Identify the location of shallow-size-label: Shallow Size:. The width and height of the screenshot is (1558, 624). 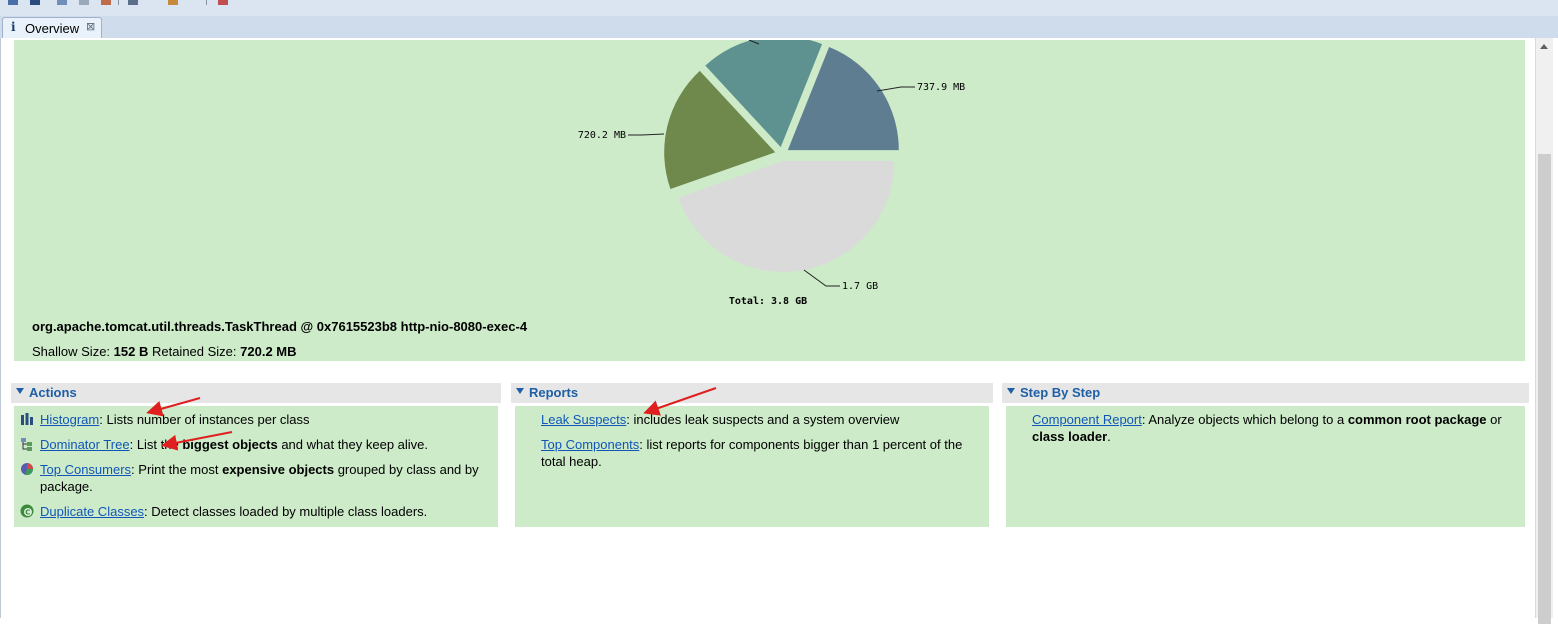
(73, 351).